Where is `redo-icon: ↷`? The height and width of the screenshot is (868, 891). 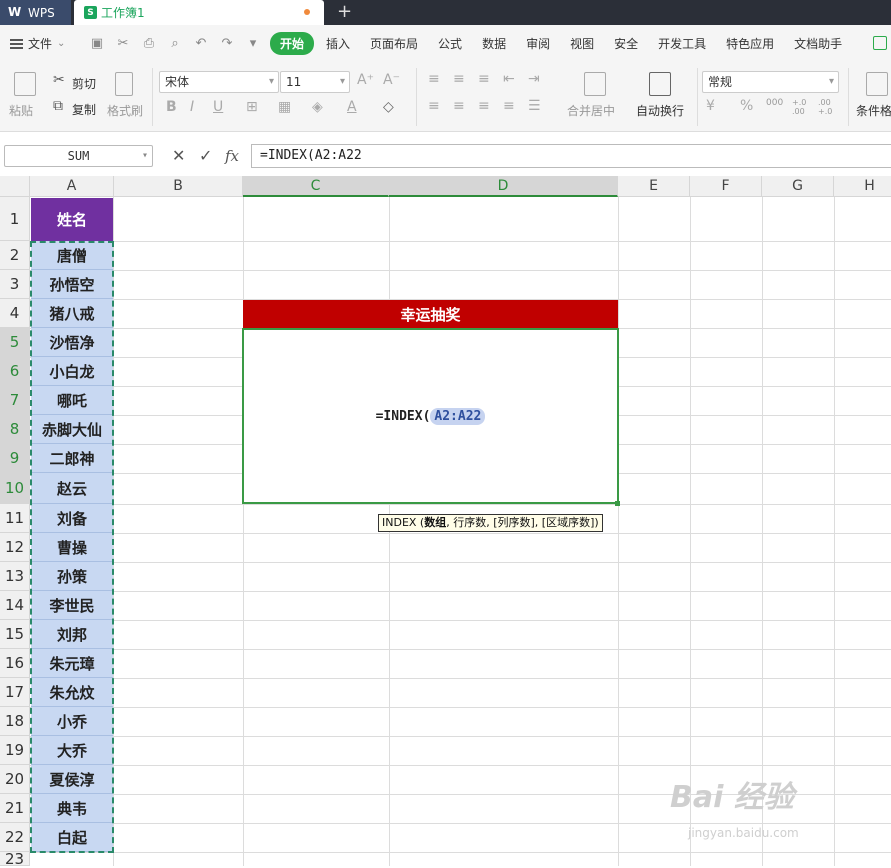
redo-icon: ↷ is located at coordinates (227, 44).